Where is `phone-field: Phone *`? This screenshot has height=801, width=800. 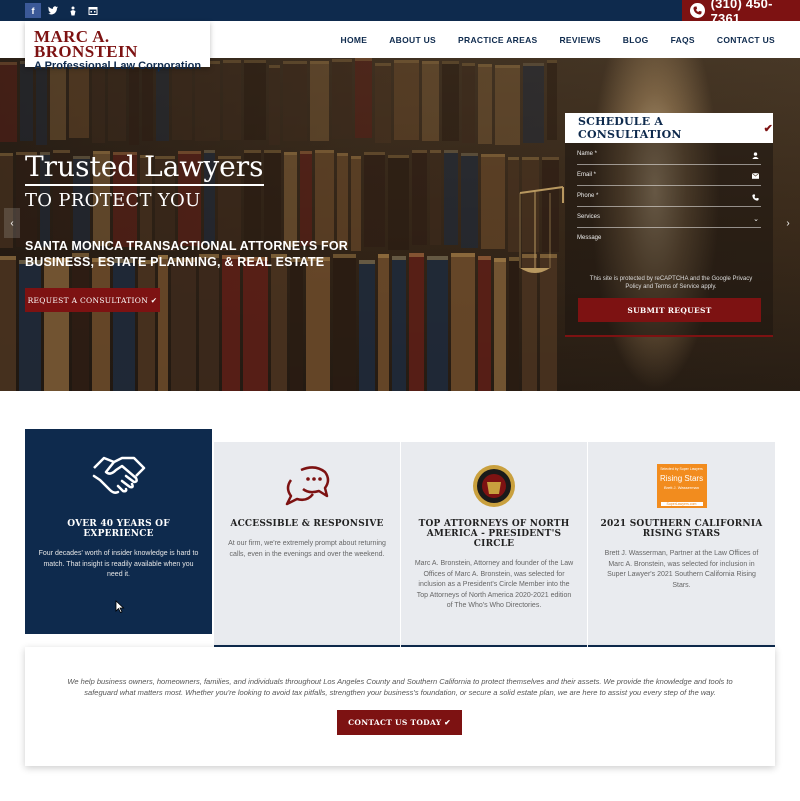 phone-field: Phone * is located at coordinates (669, 200).